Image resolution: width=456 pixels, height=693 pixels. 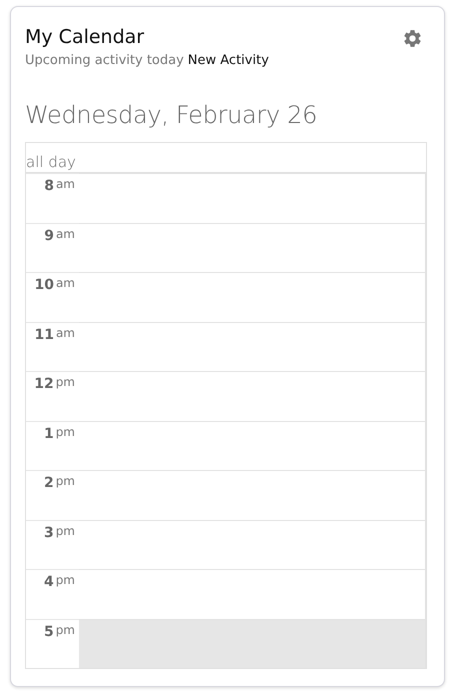 What do you see at coordinates (85, 37) in the screenshot?
I see `card-title: My Calendar` at bounding box center [85, 37].